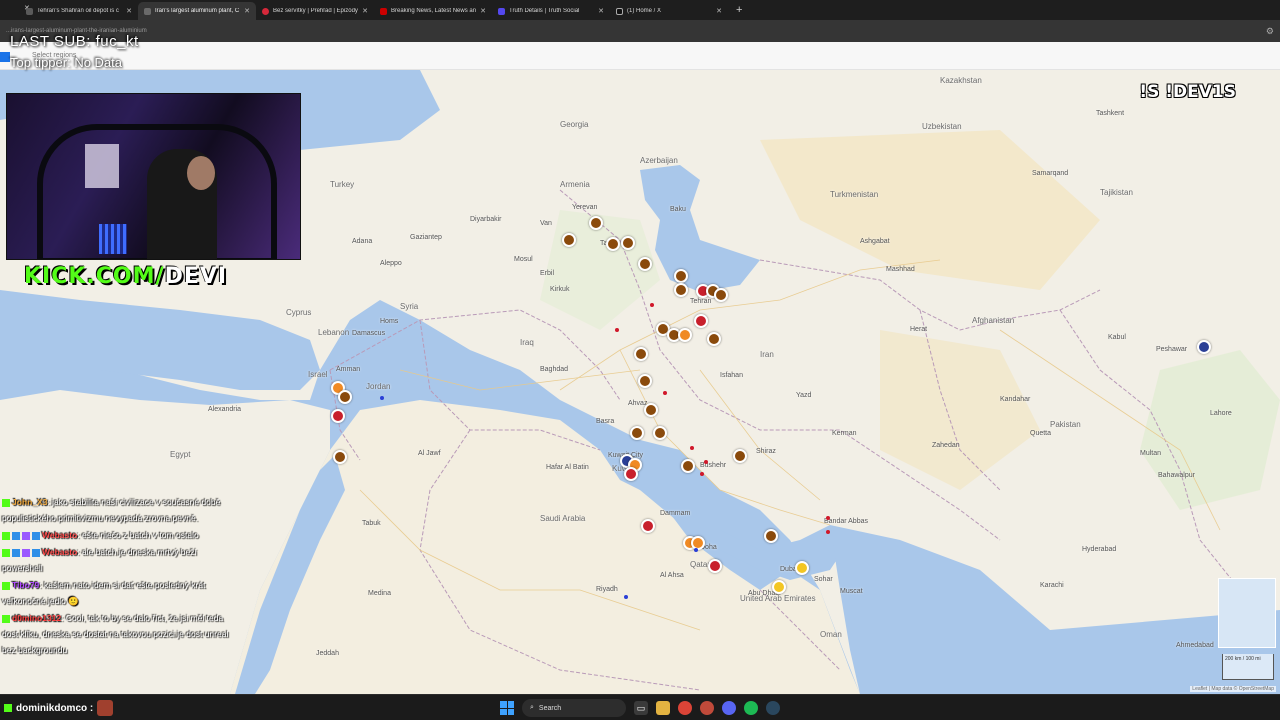  I want to click on minimap, so click(1247, 613).